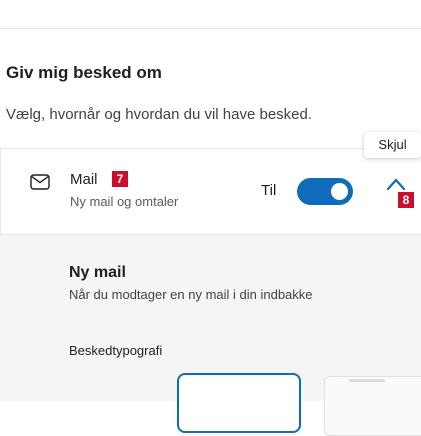 The image size is (421, 436). What do you see at coordinates (406, 200) in the screenshot?
I see `annotation-badge-8: 8` at bounding box center [406, 200].